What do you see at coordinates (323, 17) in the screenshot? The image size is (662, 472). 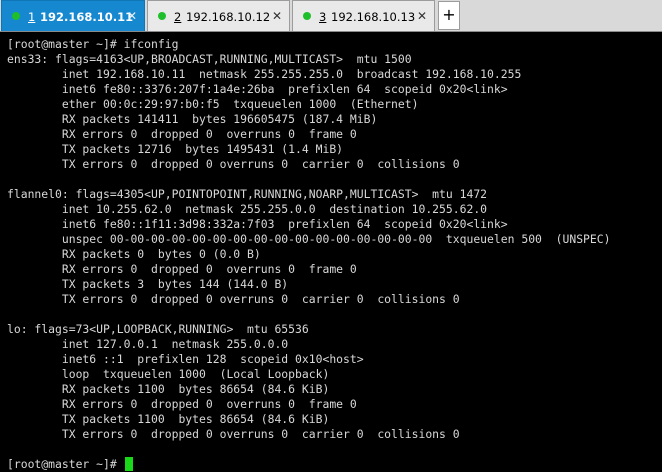 I see `tab-number: 3` at bounding box center [323, 17].